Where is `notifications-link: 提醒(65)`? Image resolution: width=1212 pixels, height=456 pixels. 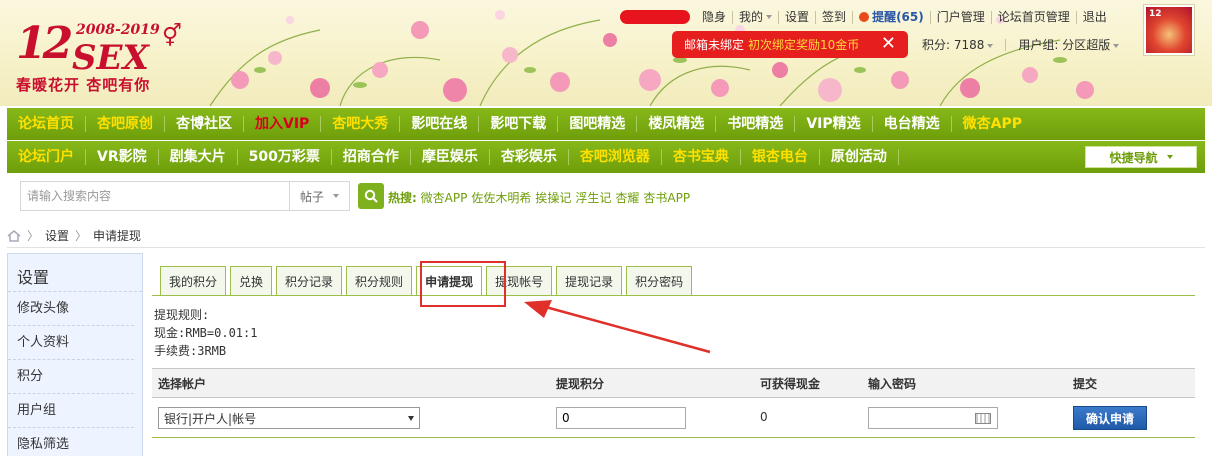
notifications-link: 提醒(65) is located at coordinates (892, 16).